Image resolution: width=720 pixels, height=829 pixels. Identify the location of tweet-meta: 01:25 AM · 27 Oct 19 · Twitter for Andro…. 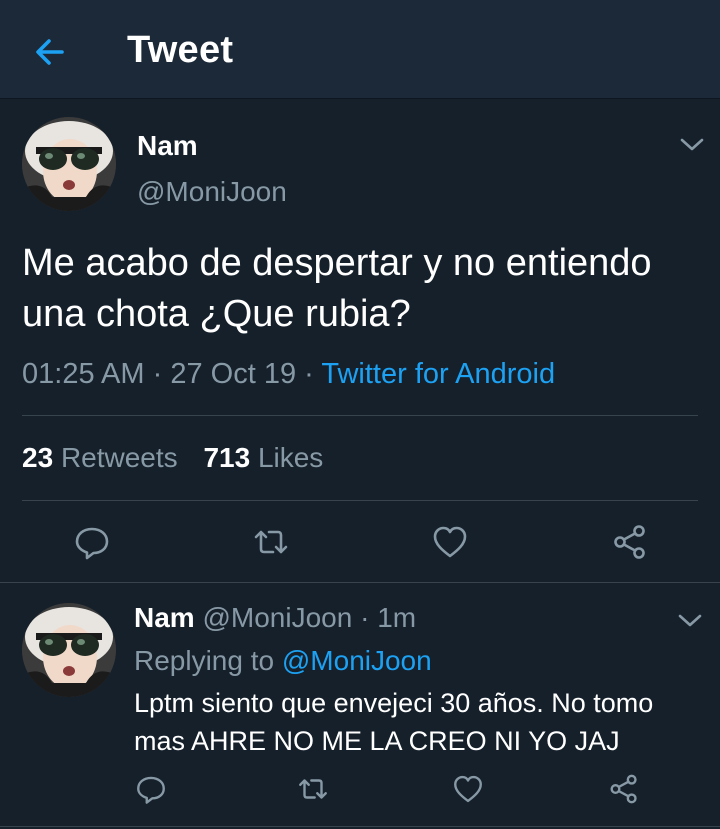
(288, 374).